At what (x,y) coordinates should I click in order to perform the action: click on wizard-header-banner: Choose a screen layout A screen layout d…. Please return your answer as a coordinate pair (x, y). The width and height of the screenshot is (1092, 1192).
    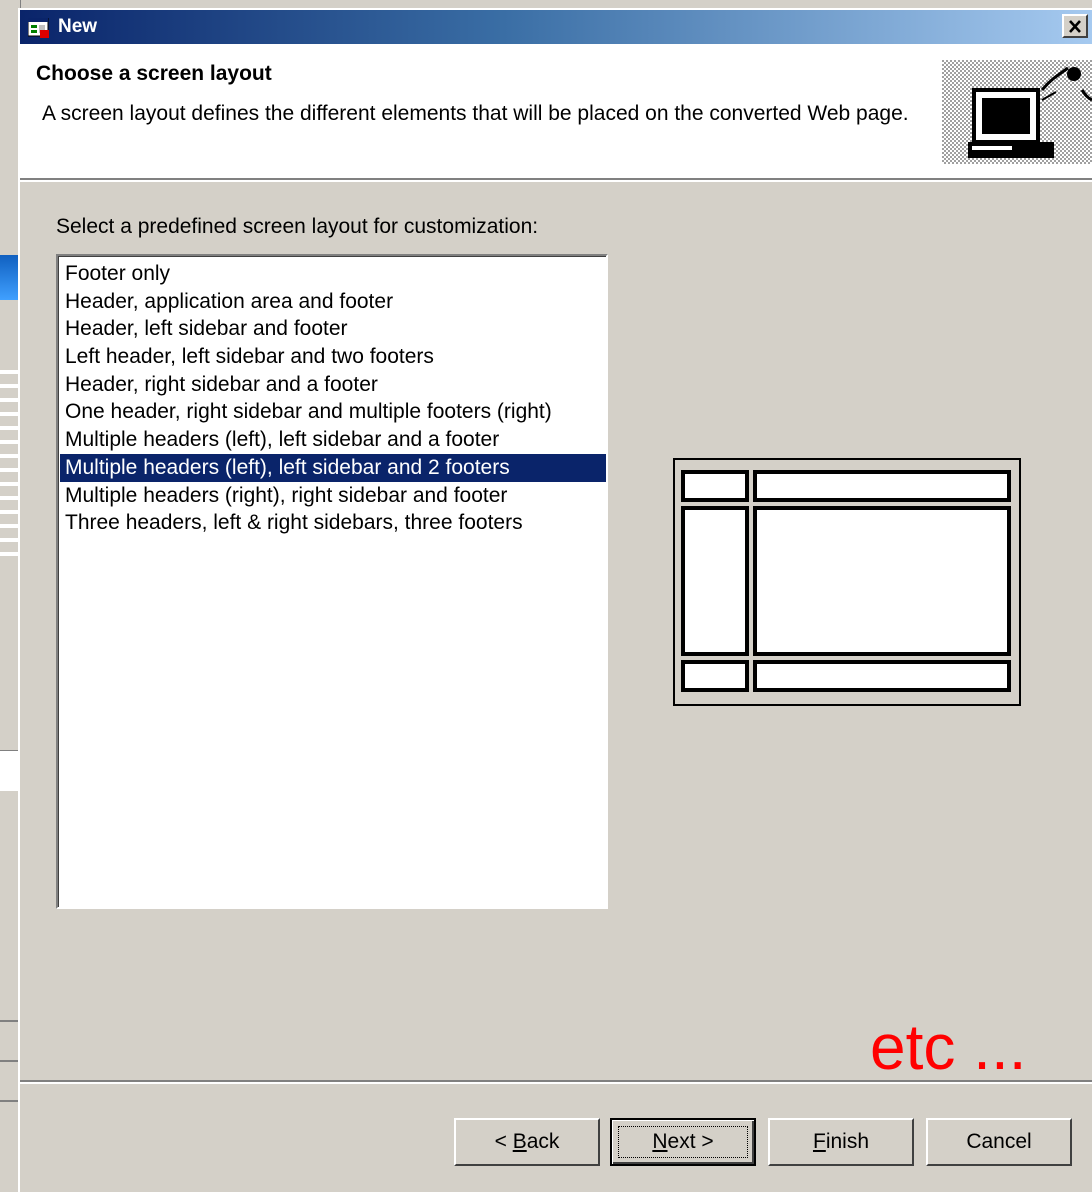
    Looking at the image, I should click on (556, 111).